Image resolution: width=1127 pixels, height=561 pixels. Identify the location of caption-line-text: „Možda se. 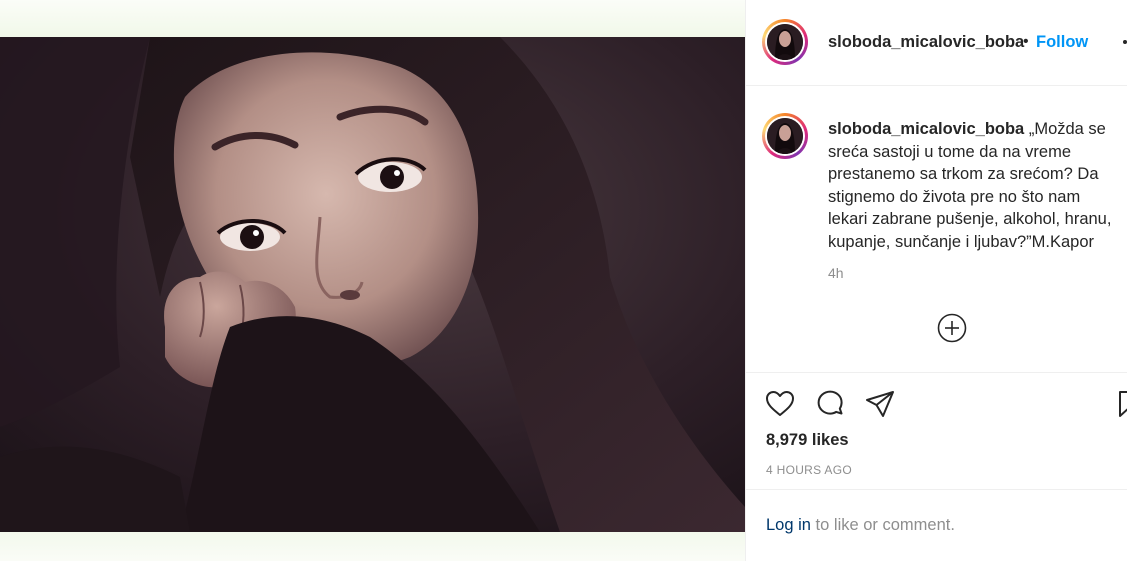
(1067, 129).